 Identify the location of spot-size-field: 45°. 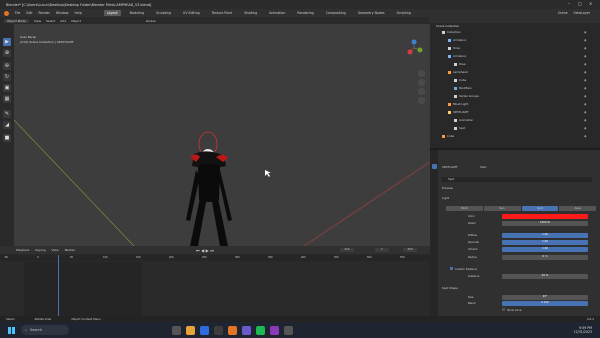
(545, 297).